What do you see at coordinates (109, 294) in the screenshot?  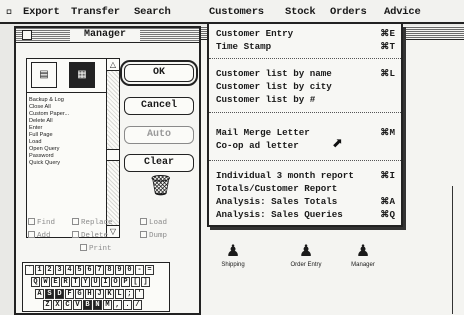 I see `key: K` at bounding box center [109, 294].